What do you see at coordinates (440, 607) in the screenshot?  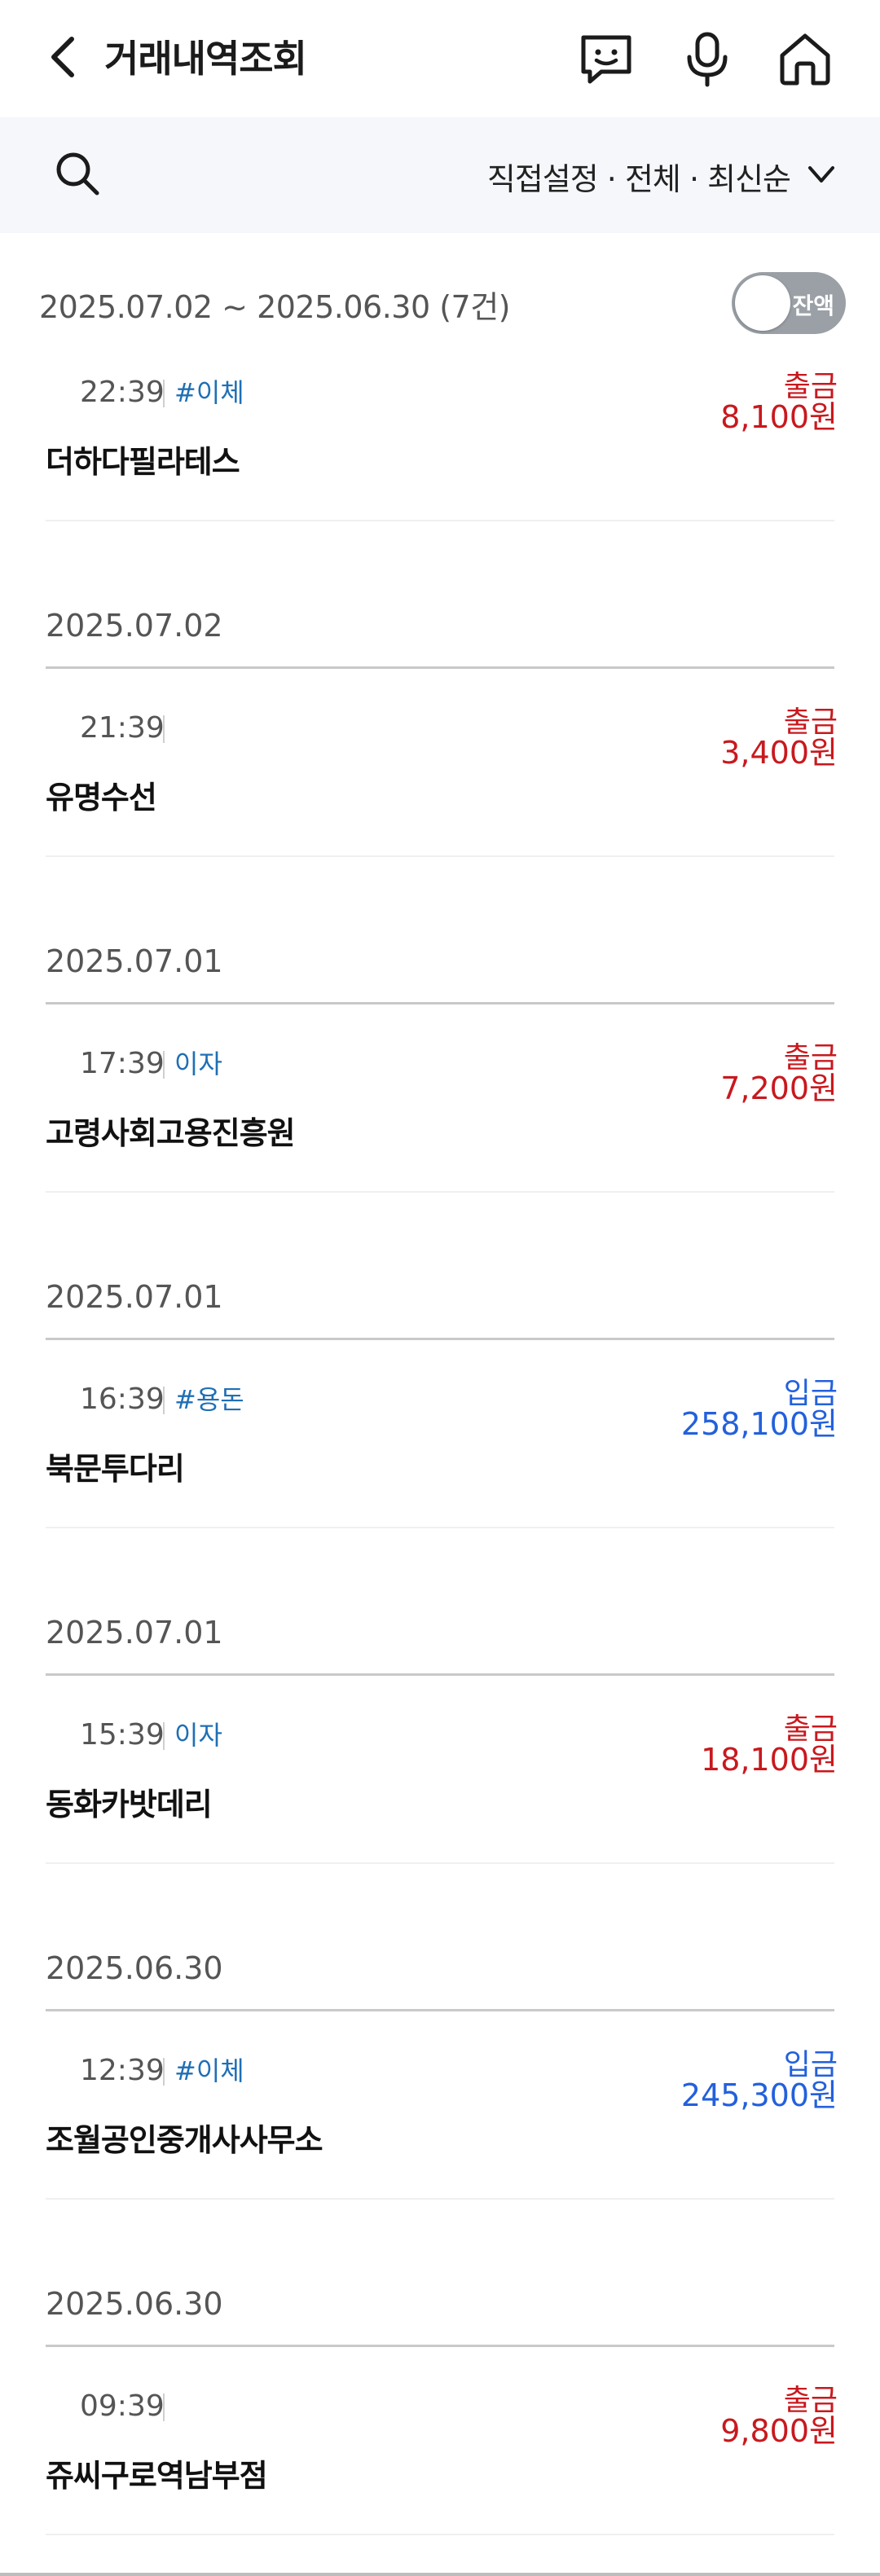 I see `date-group-header: 2025.07.02` at bounding box center [440, 607].